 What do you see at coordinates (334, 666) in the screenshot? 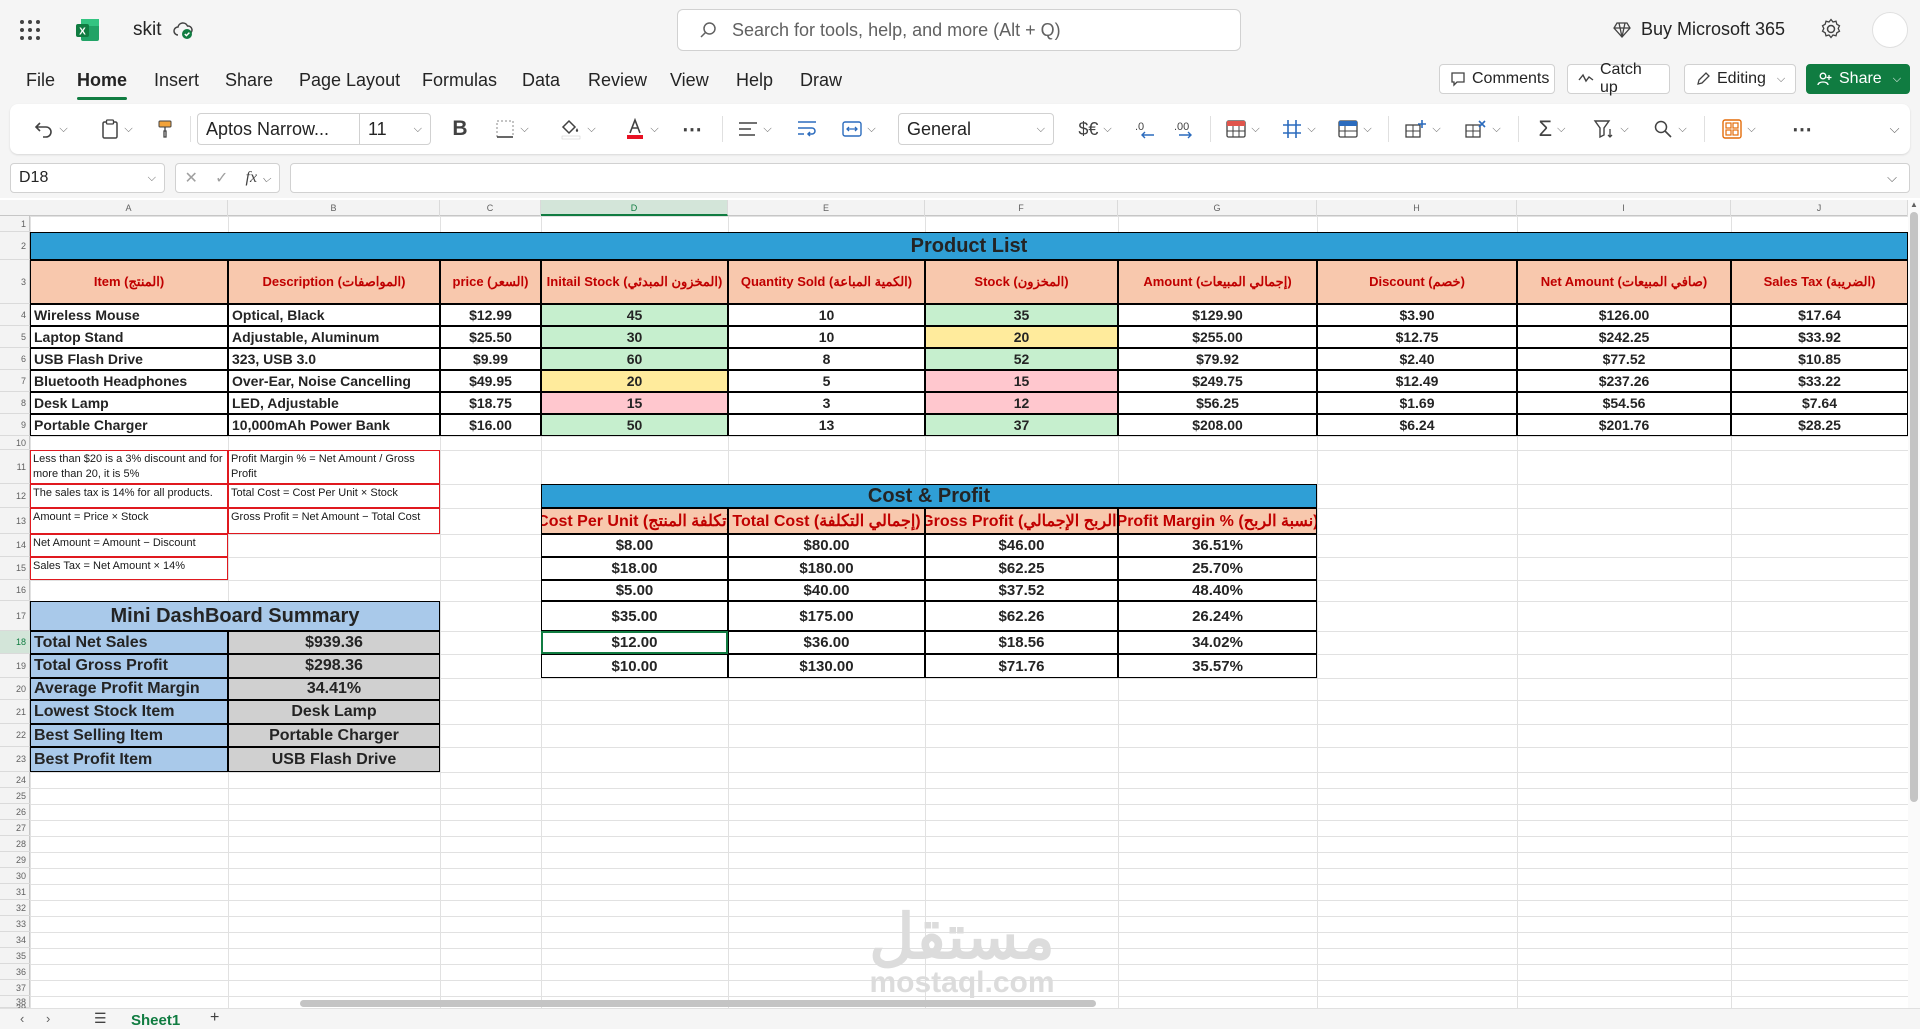
I see `dashboard-value-2: $298.36` at bounding box center [334, 666].